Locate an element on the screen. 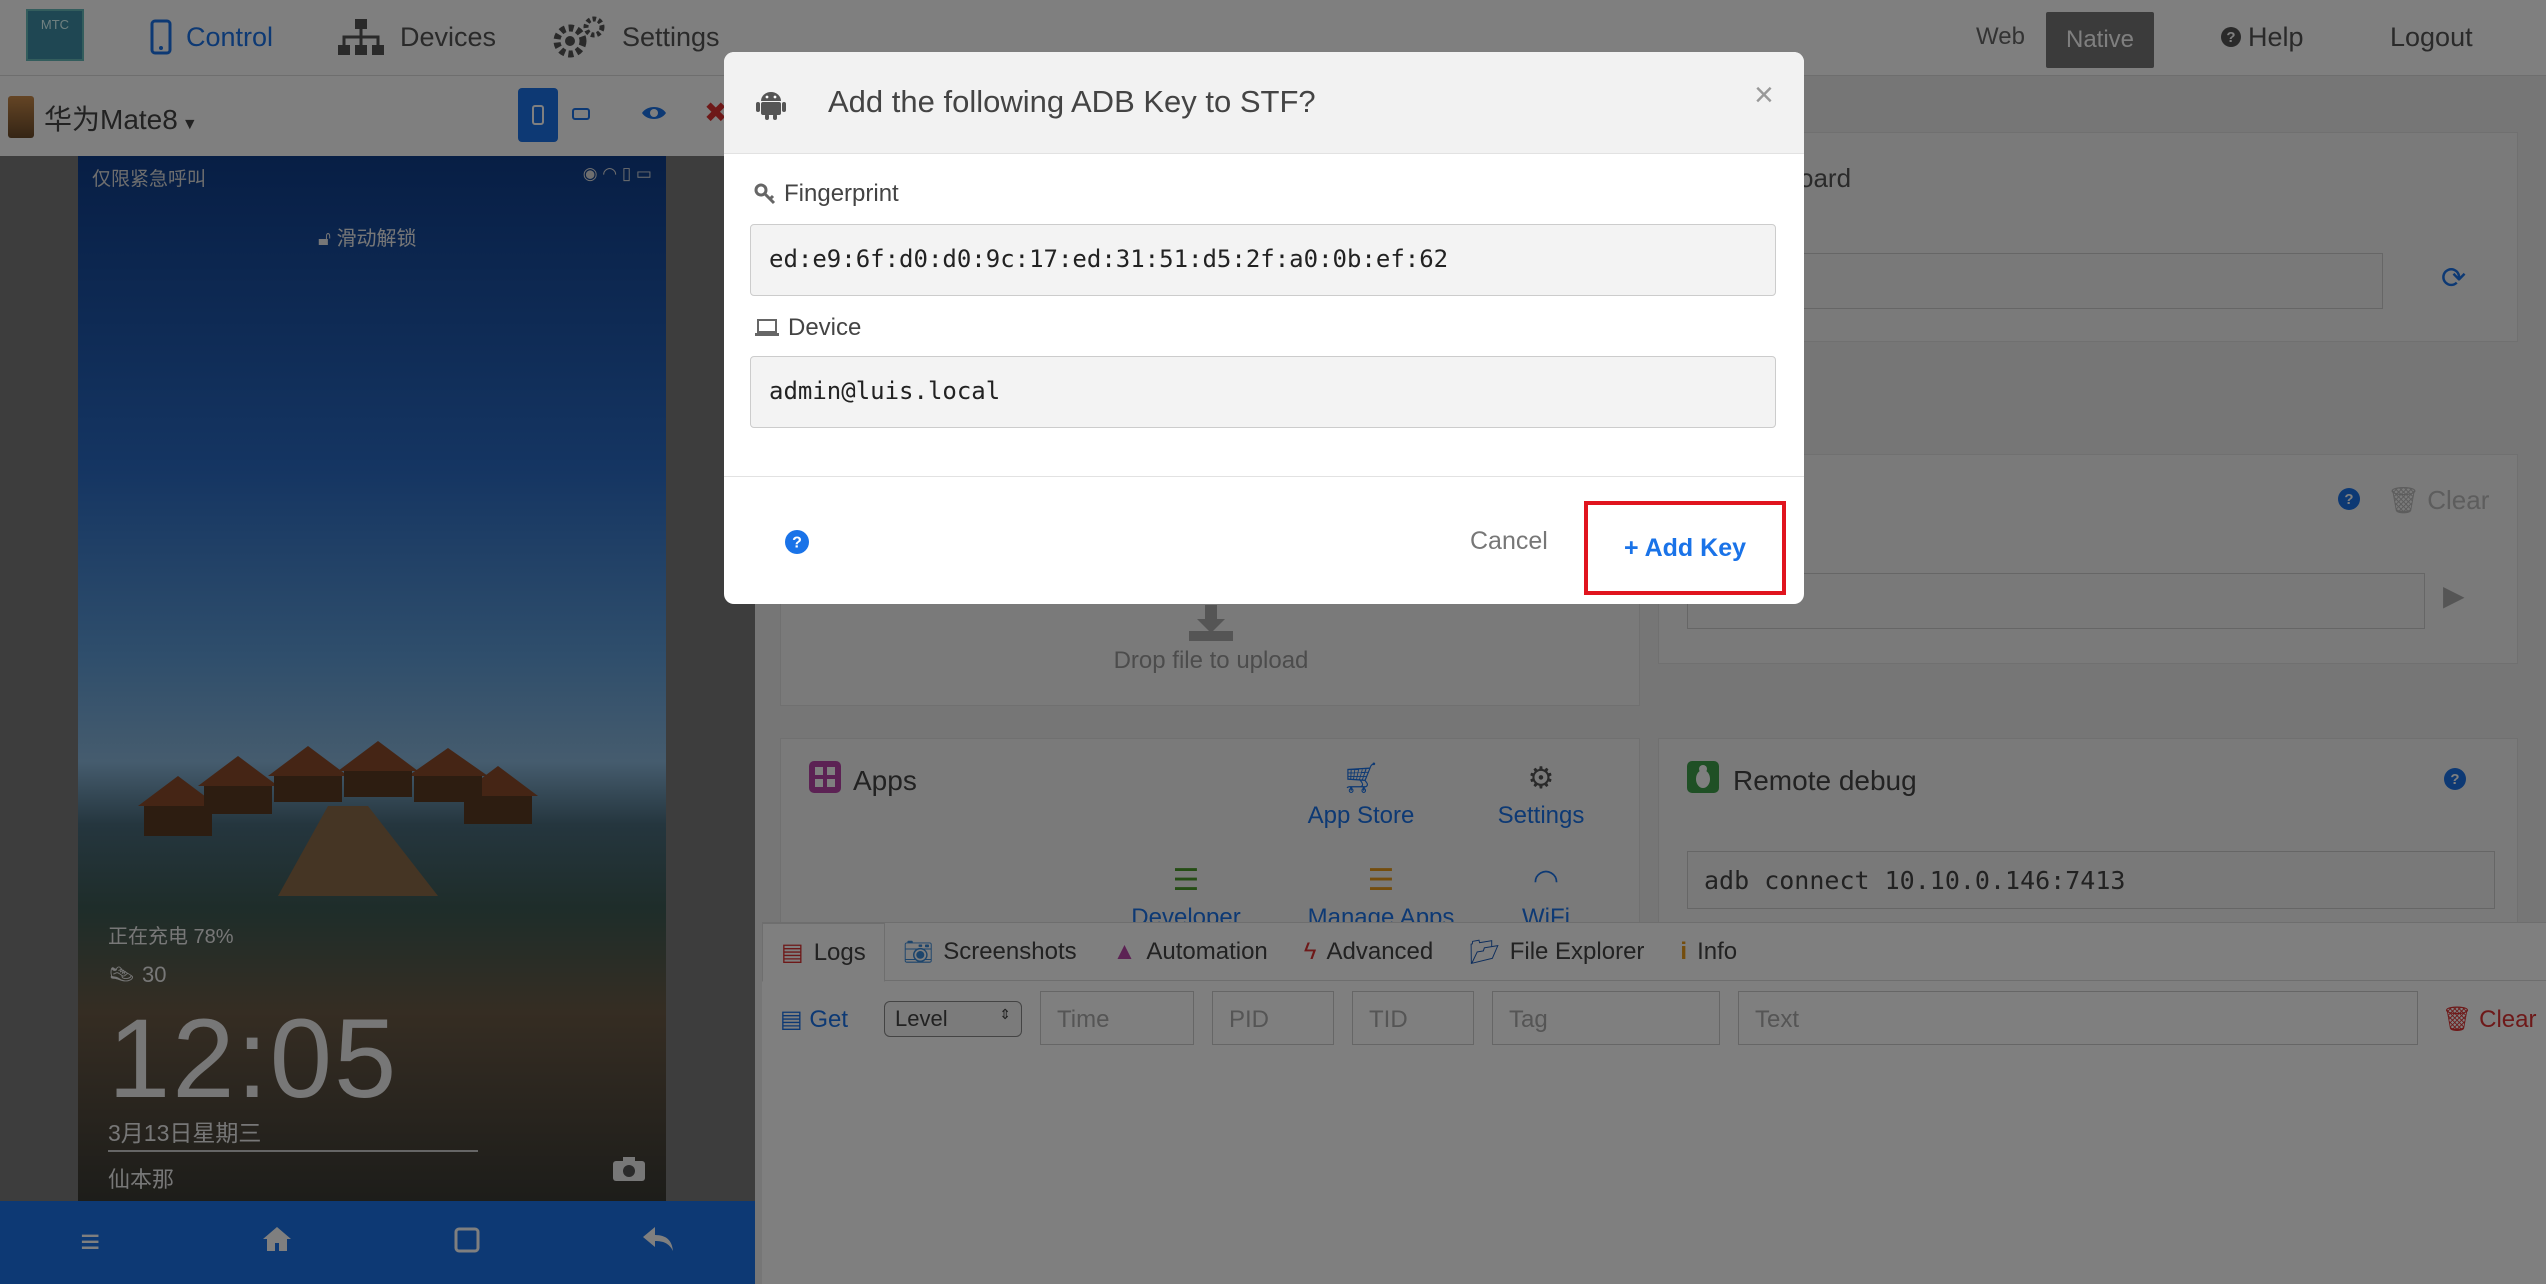 The height and width of the screenshot is (1284, 2546). dialog-title: Add the following ADB Key to STF? is located at coordinates (1072, 101).